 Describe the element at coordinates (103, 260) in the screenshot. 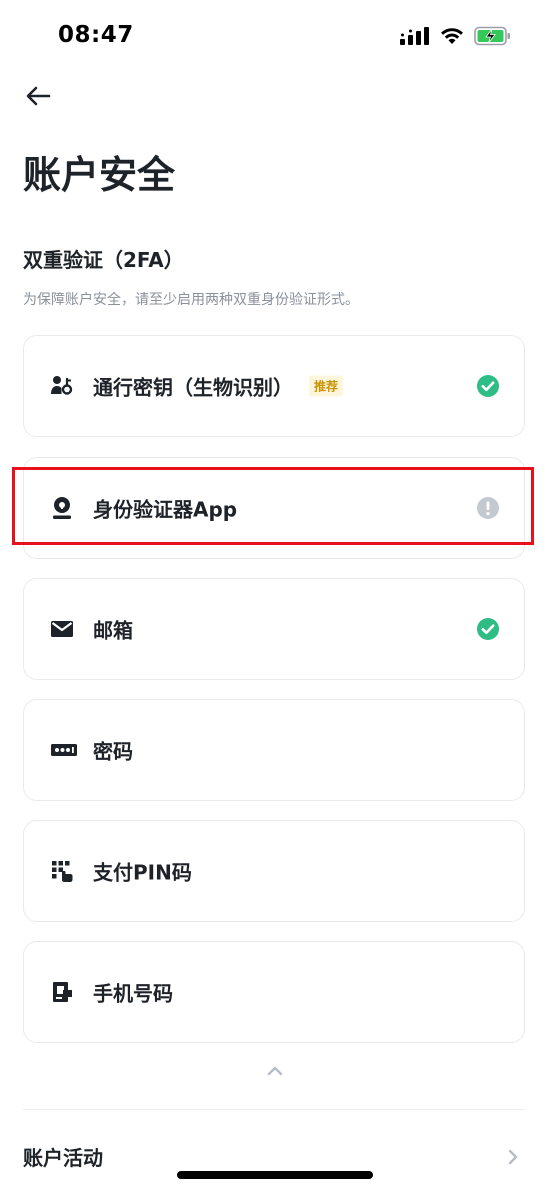

I see `twofa-section-title: 双重验证（2FA）` at that location.